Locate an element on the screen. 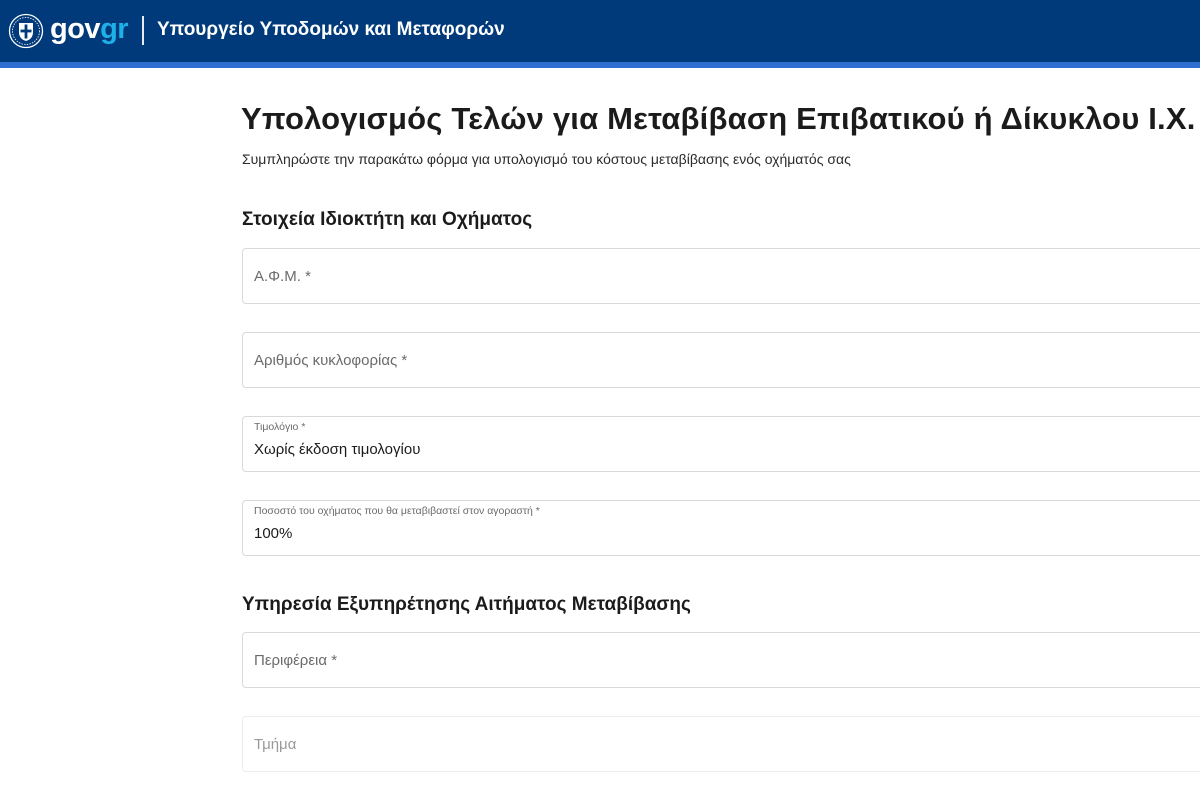 Image resolution: width=1200 pixels, height=800 pixels. afm-field: Α.Φ.Μ. * is located at coordinates (721, 276).